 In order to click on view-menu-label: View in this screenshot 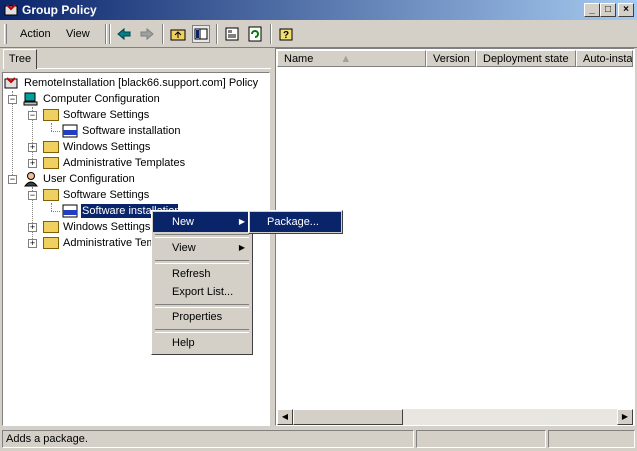, I will do `click(78, 34)`.